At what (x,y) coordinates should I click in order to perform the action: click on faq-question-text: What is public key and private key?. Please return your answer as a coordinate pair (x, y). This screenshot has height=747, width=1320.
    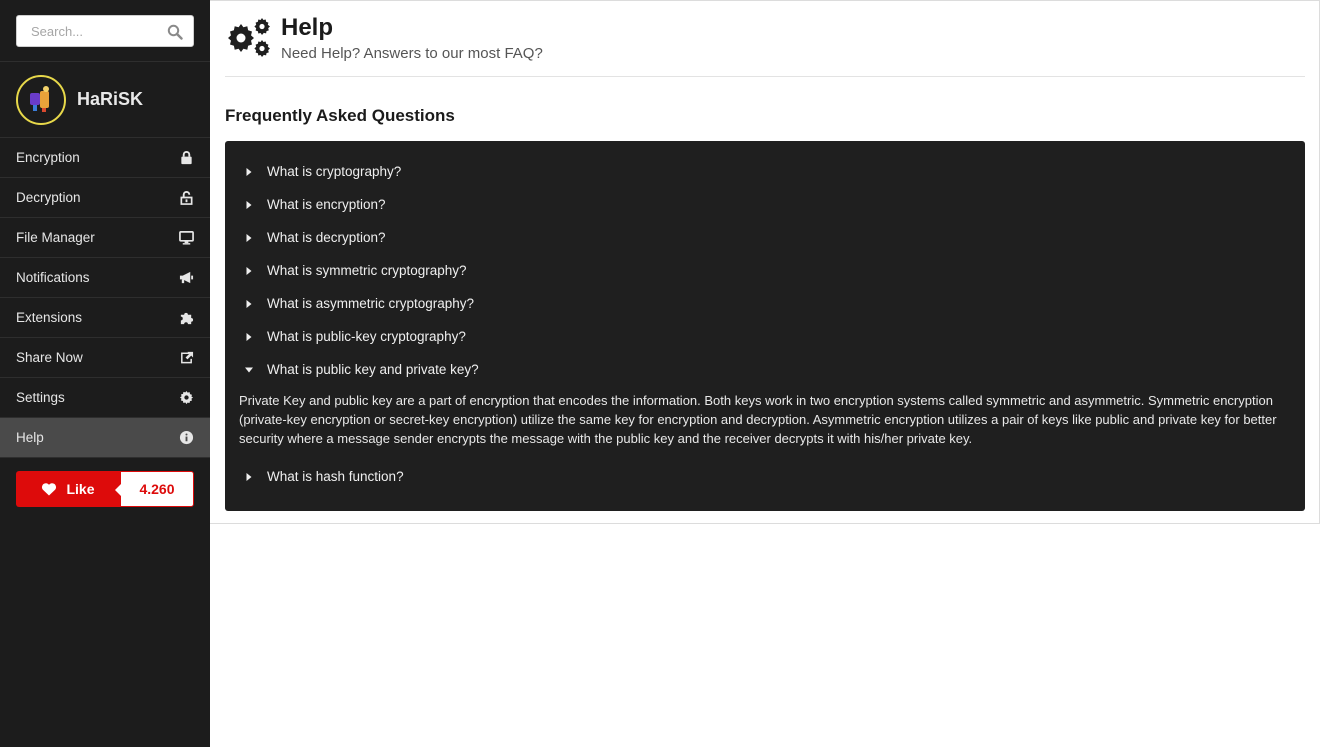
    Looking at the image, I should click on (373, 369).